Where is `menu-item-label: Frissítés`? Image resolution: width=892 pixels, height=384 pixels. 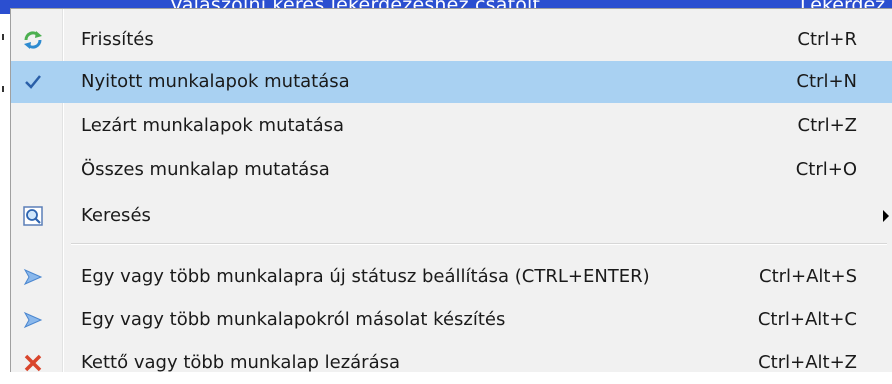 menu-item-label: Frissítés is located at coordinates (117, 39).